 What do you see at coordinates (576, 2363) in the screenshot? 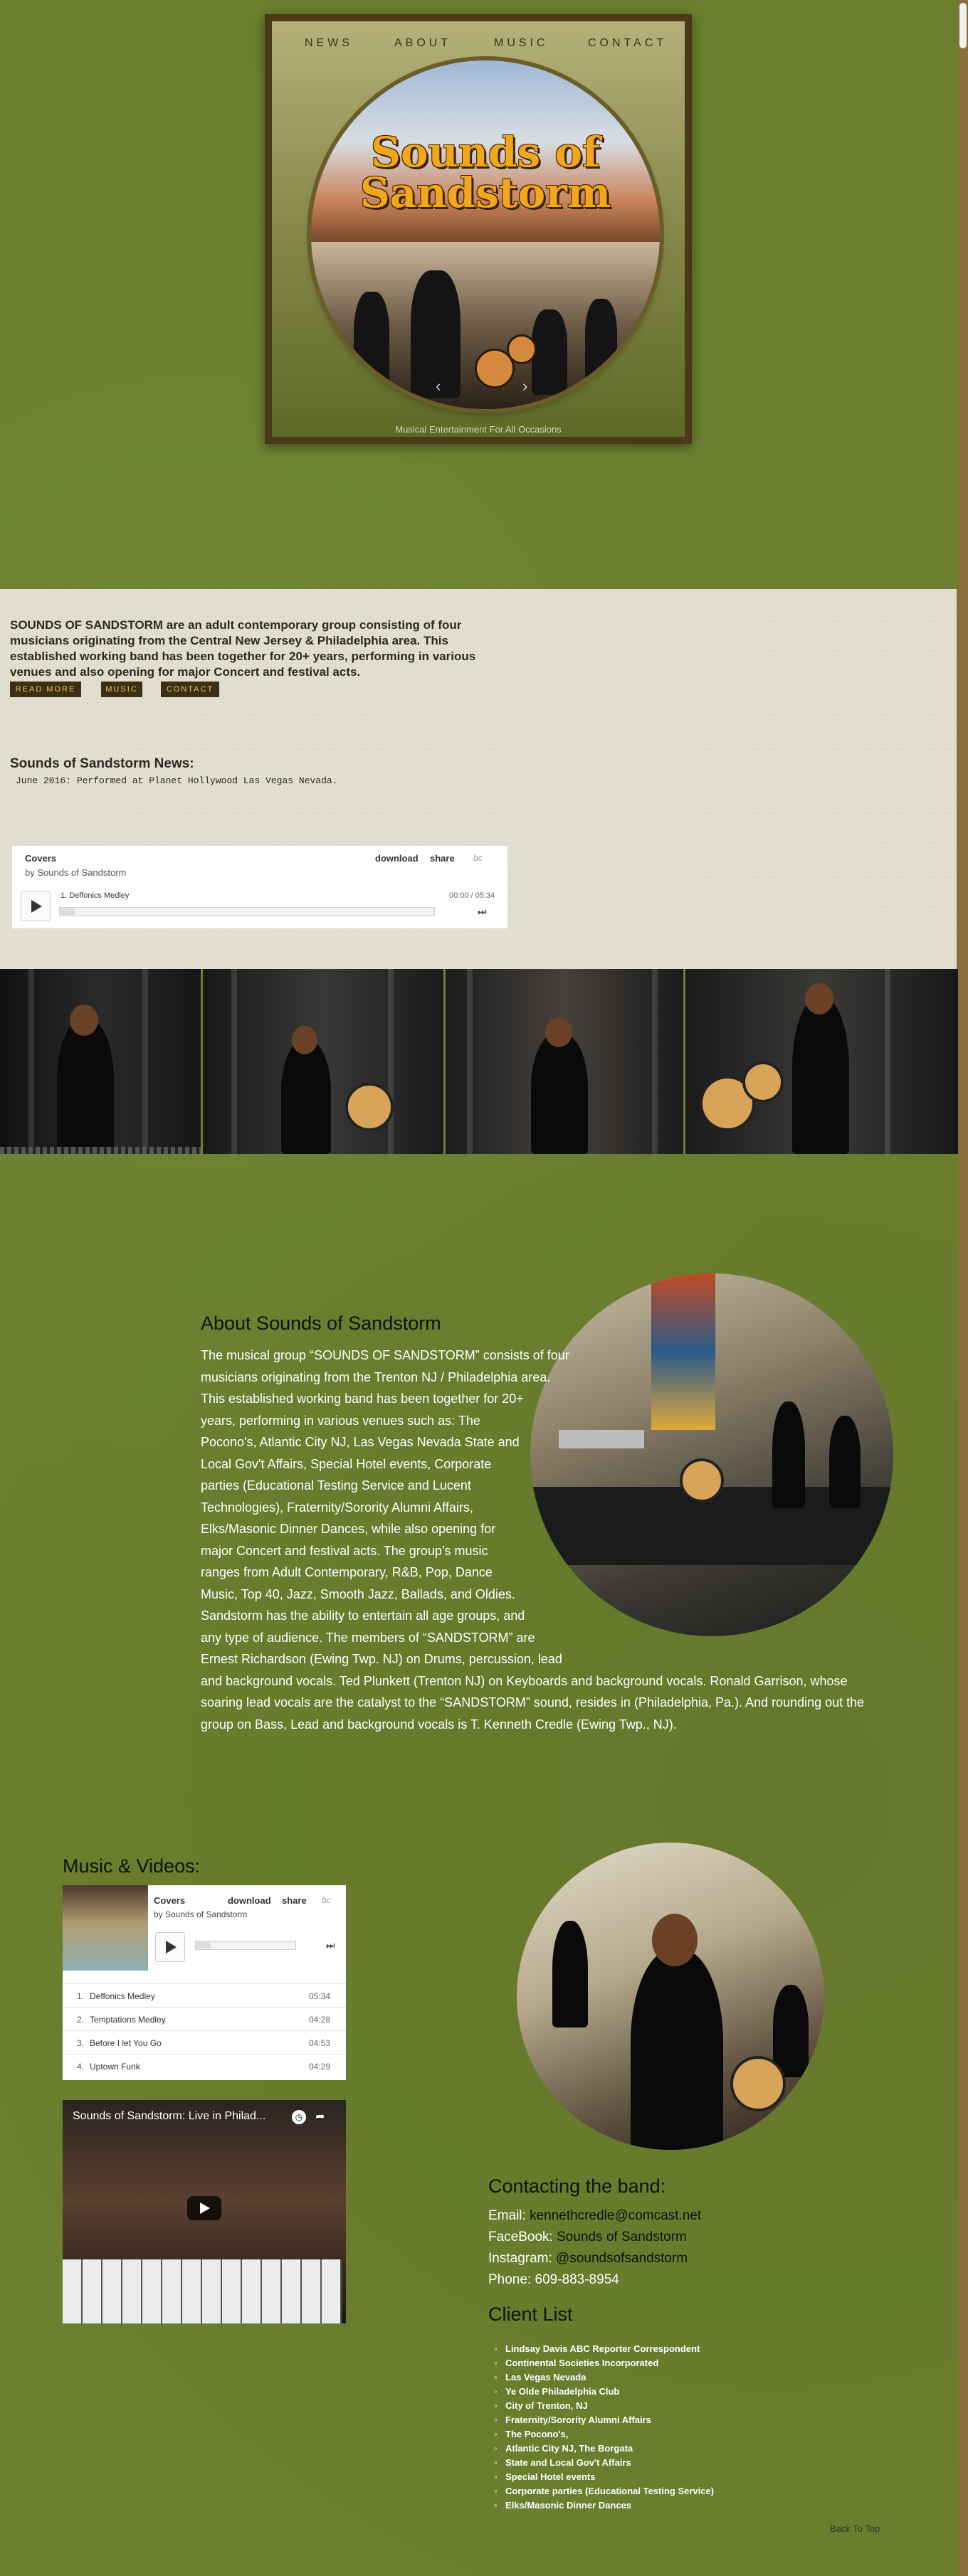
I see `client-item: Continental Societies Incorporated` at bounding box center [576, 2363].